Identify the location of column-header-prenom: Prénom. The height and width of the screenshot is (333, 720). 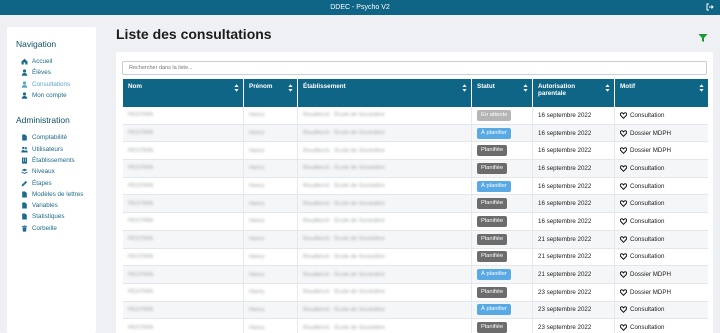
(271, 93).